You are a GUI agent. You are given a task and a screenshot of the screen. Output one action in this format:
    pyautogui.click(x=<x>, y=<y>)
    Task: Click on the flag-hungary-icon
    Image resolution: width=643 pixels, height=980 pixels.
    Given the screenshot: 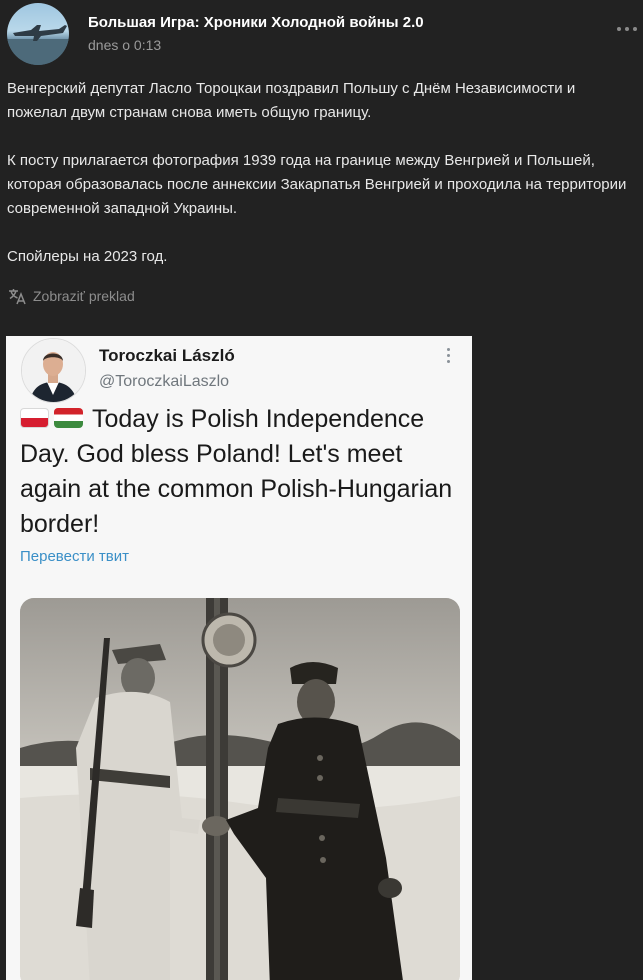 What is the action you would take?
    pyautogui.click(x=68, y=418)
    